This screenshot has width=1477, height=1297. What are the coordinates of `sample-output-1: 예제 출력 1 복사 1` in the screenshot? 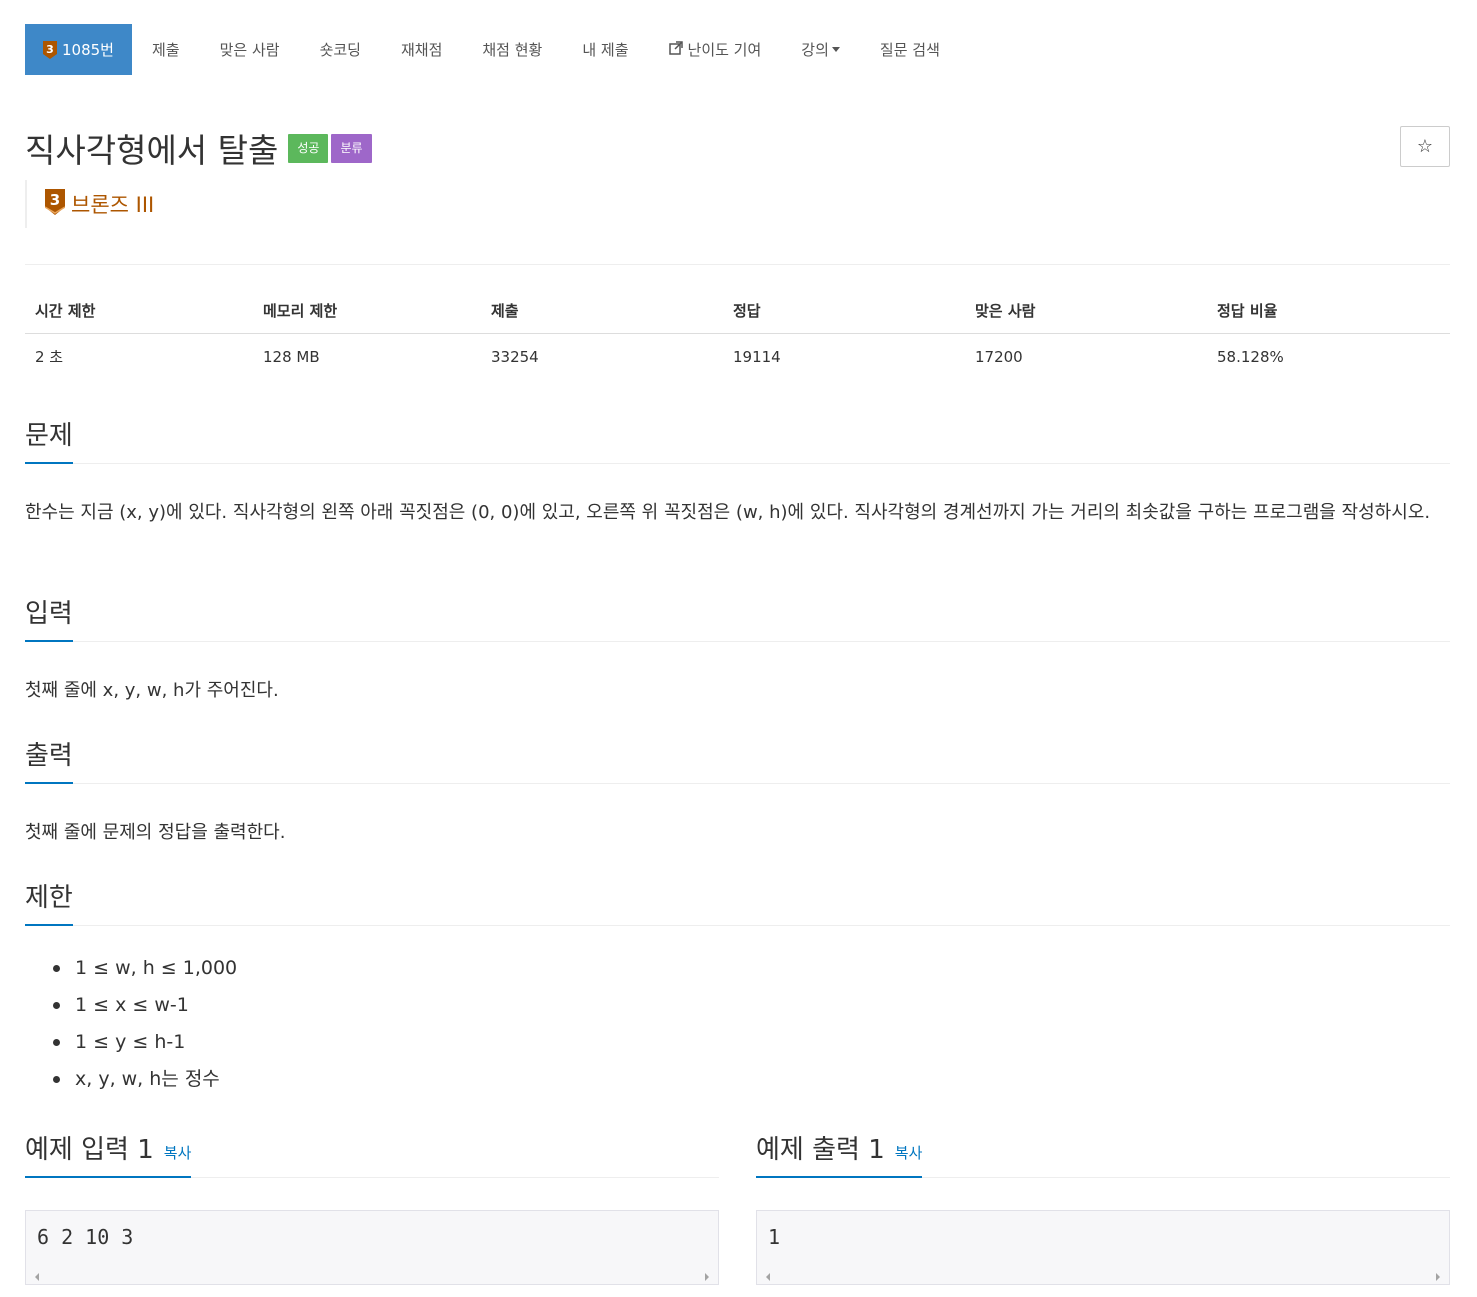 It's located at (1103, 1207).